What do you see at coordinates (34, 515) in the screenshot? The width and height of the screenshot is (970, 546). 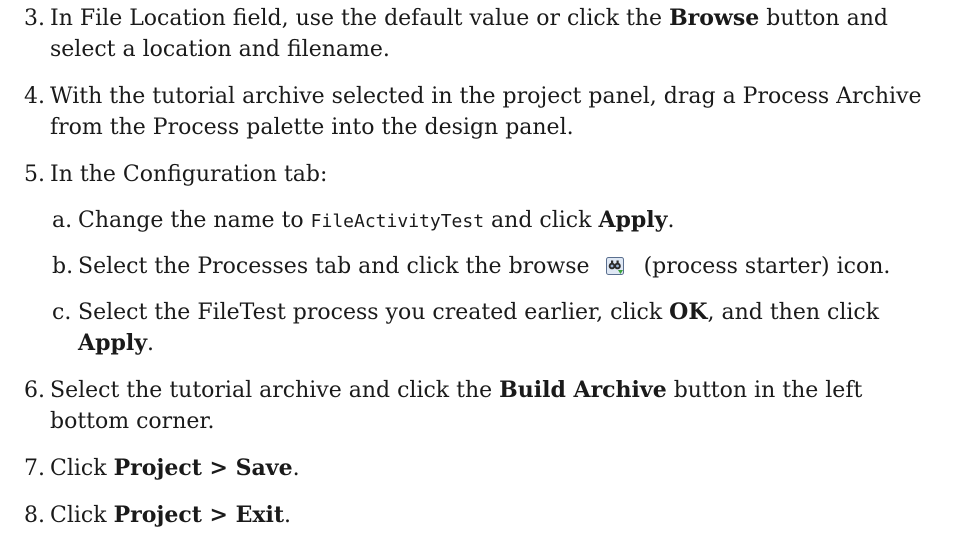 I see `step-number: 8.` at bounding box center [34, 515].